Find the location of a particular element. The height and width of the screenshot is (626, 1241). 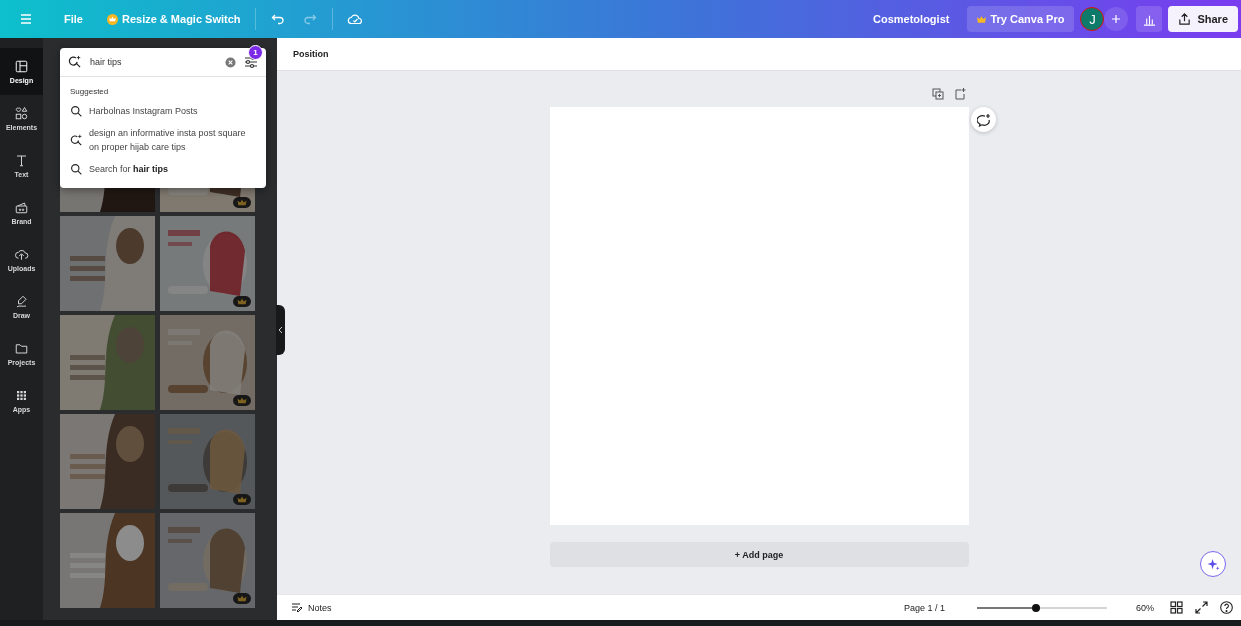

notes-icon is located at coordinates (297, 607).